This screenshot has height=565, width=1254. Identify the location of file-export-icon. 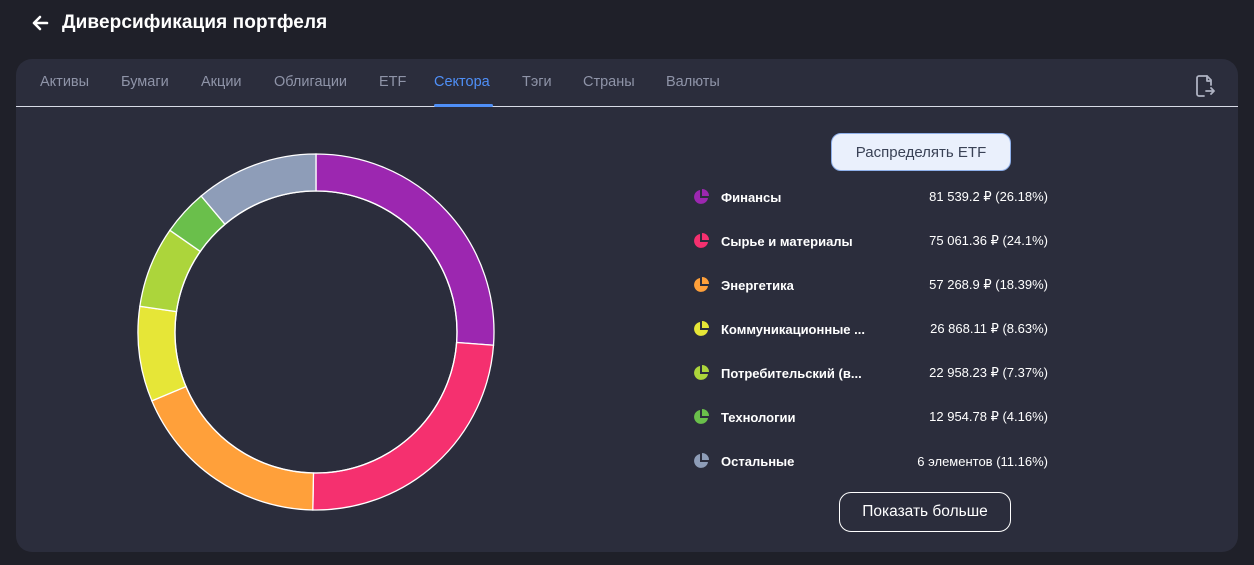
(1205, 86).